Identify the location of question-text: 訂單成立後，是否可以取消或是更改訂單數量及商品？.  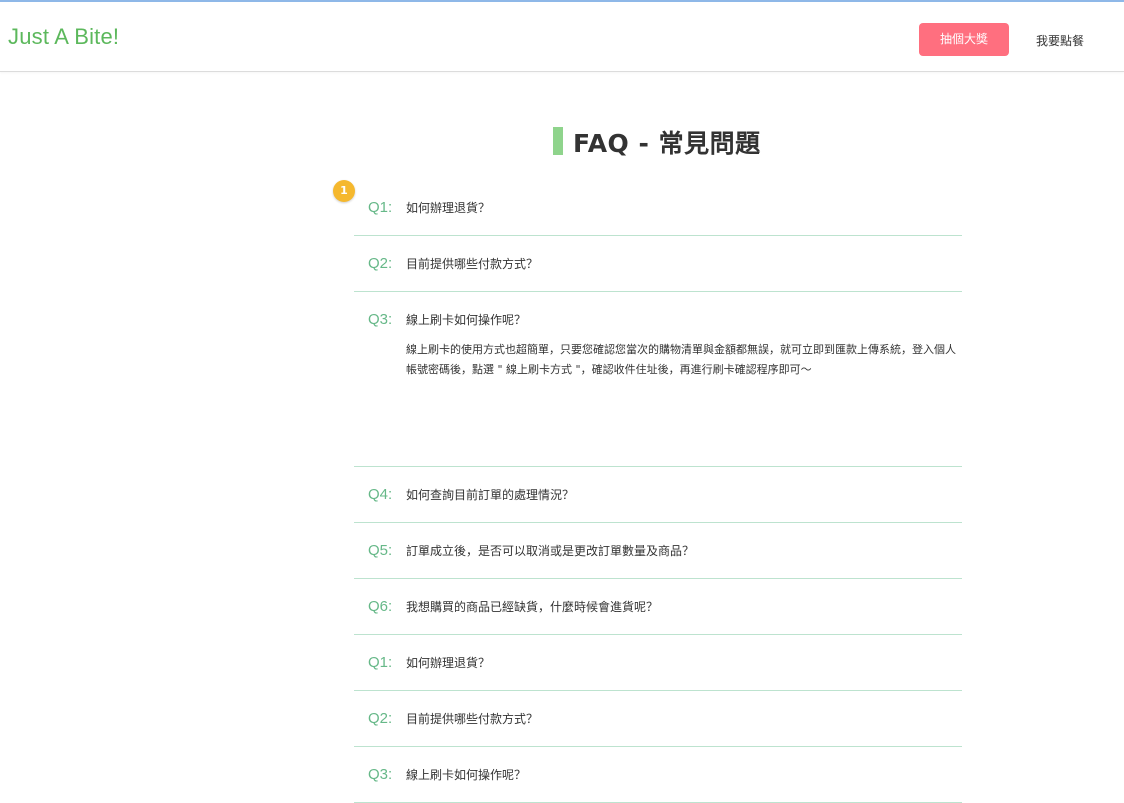
(550, 551).